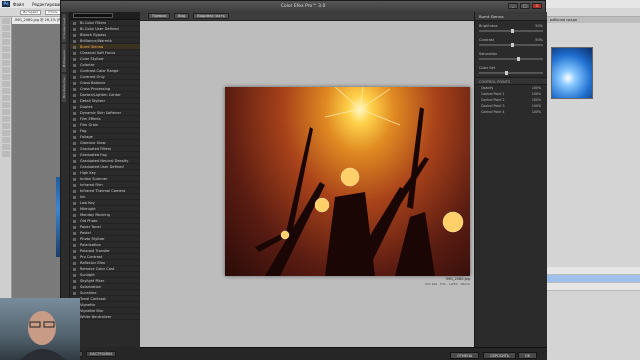 This screenshot has height=360, width=640. I want to click on color-set-slider, so click(511, 73).